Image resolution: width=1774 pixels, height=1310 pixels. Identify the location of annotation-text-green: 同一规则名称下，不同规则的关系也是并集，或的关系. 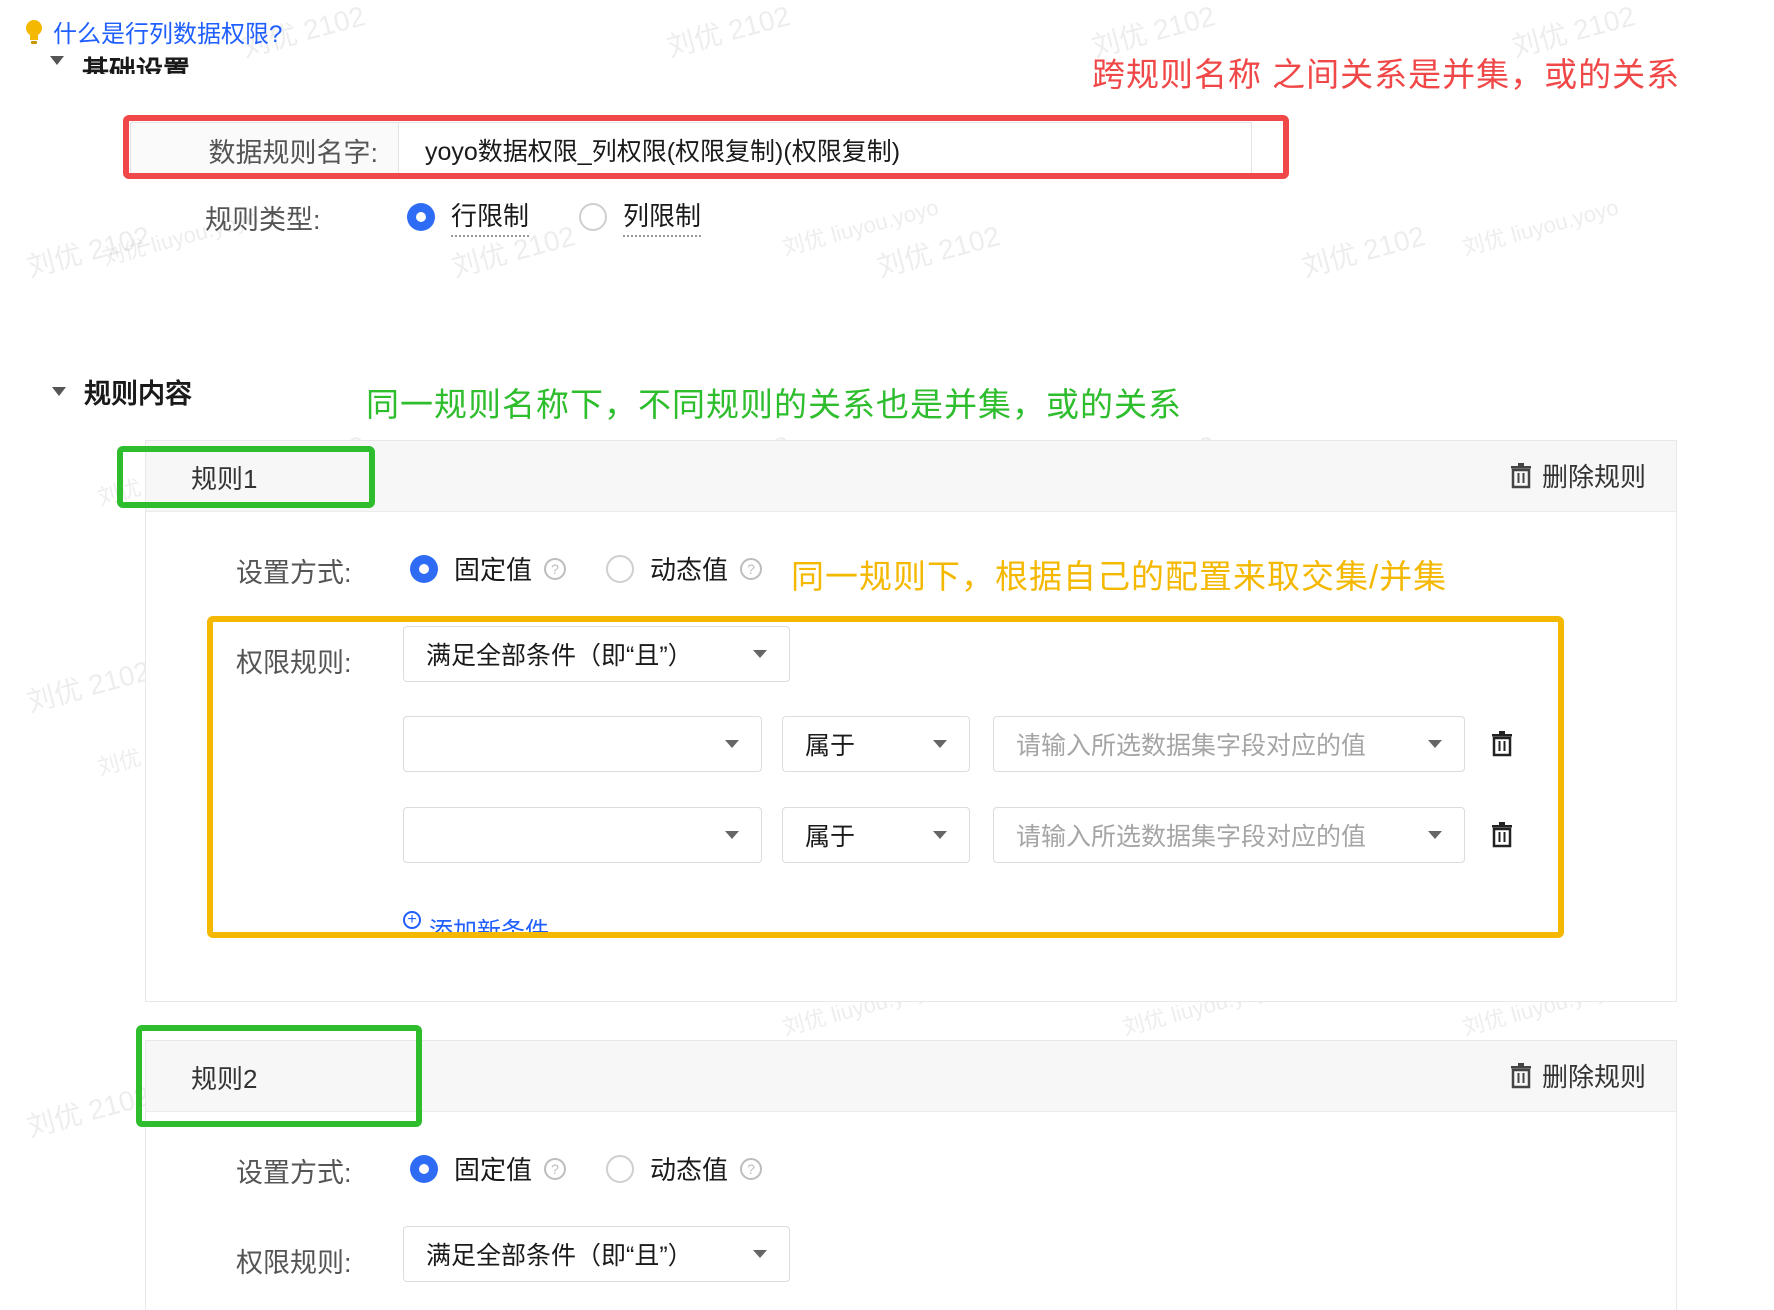
(774, 404).